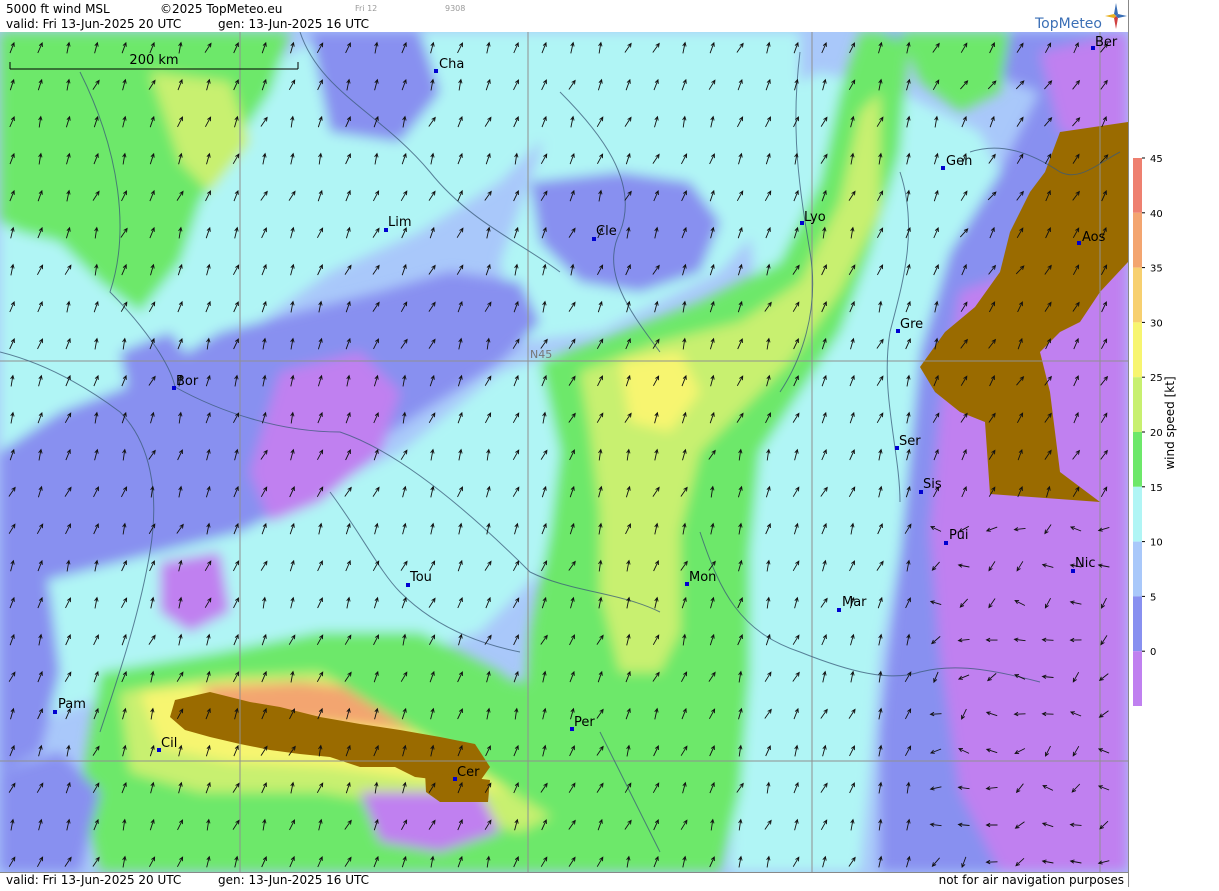  I want to click on latitude-label: N45, so click(541, 354).